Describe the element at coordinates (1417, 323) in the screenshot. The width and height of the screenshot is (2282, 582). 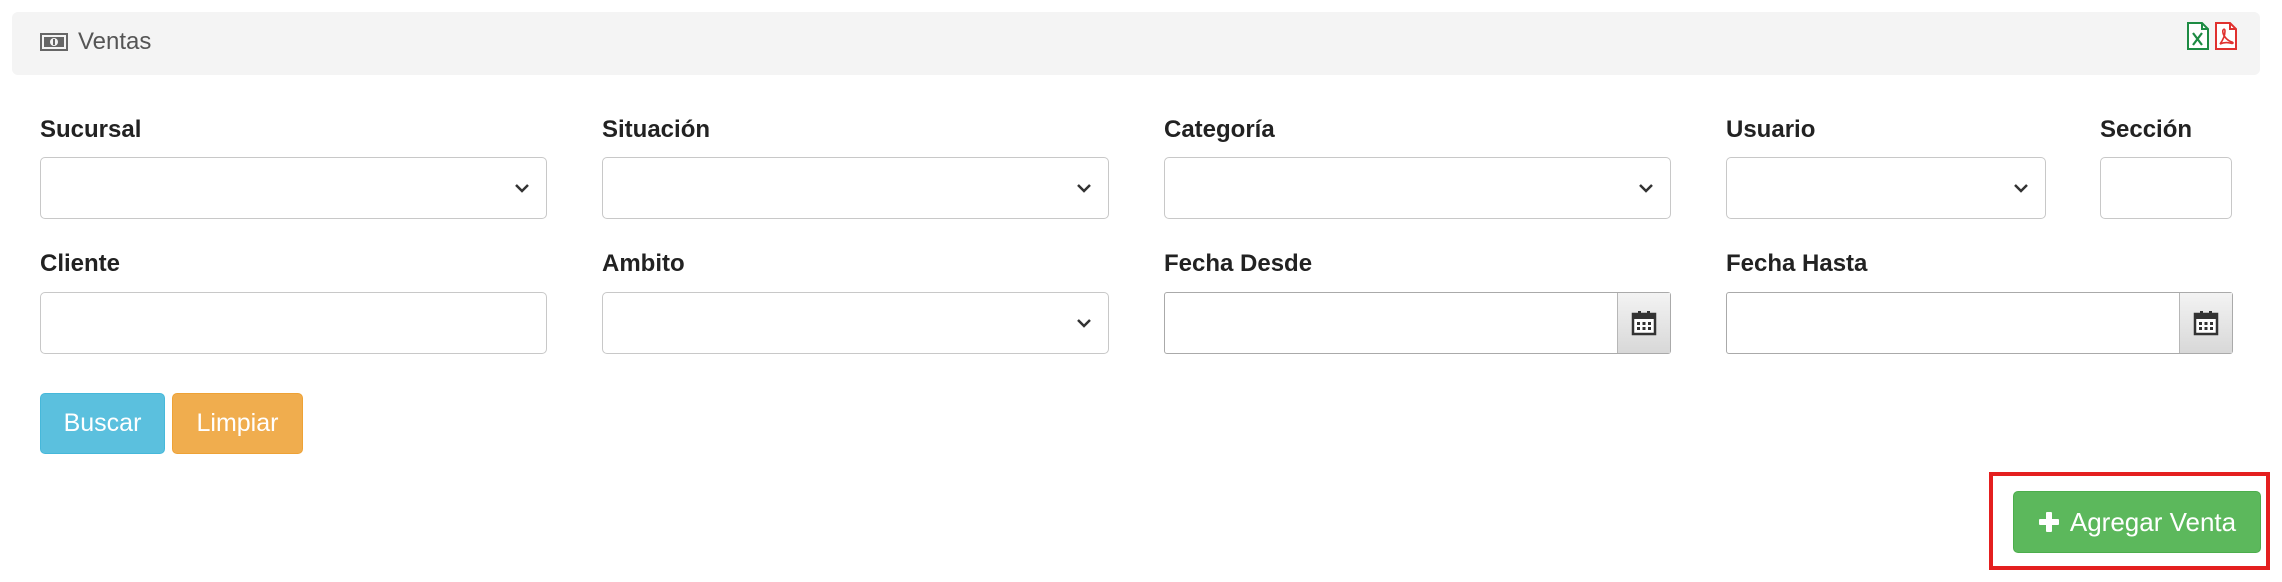
I see `fecha-desde-input` at that location.